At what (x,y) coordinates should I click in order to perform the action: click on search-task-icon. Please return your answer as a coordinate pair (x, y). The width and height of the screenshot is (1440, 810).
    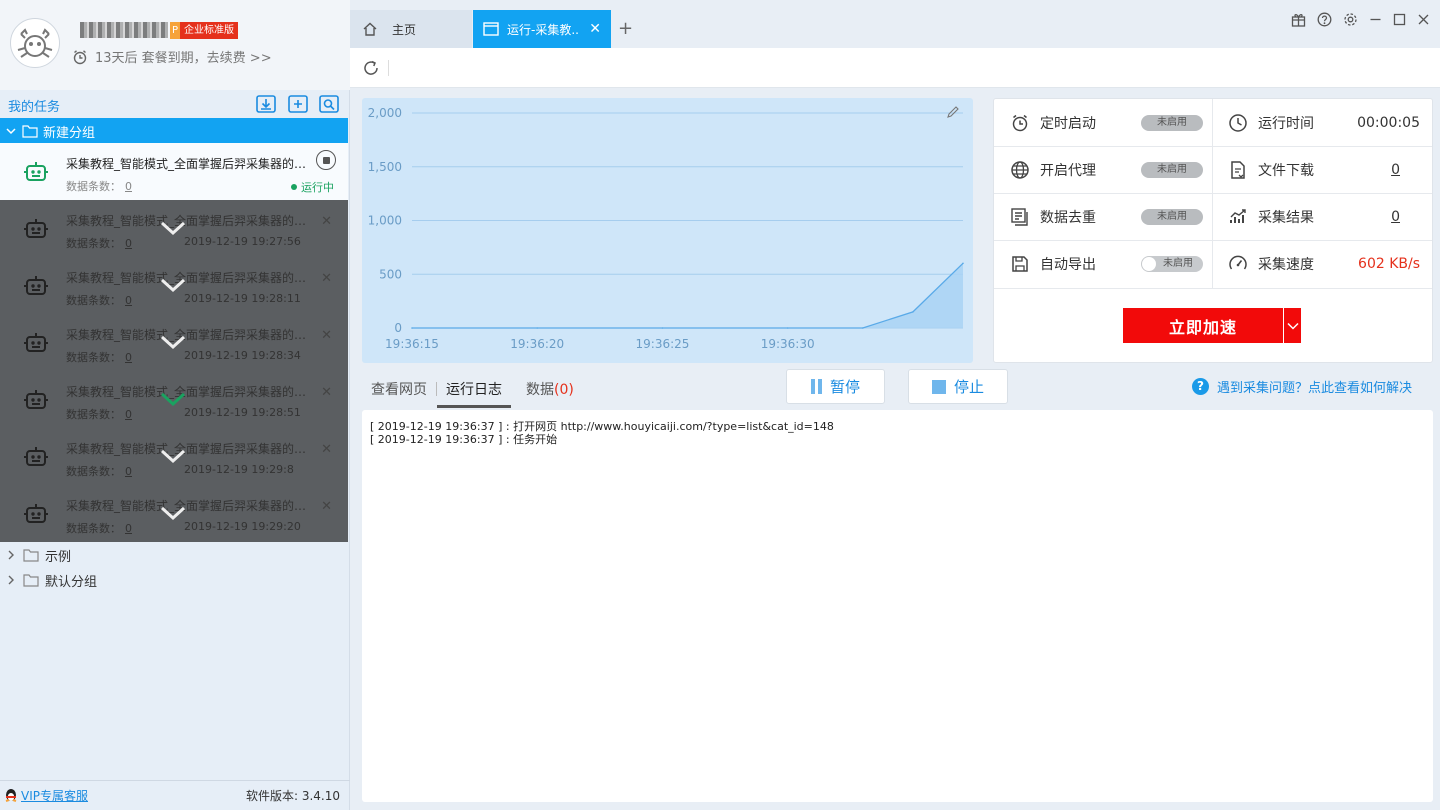
    Looking at the image, I should click on (329, 104).